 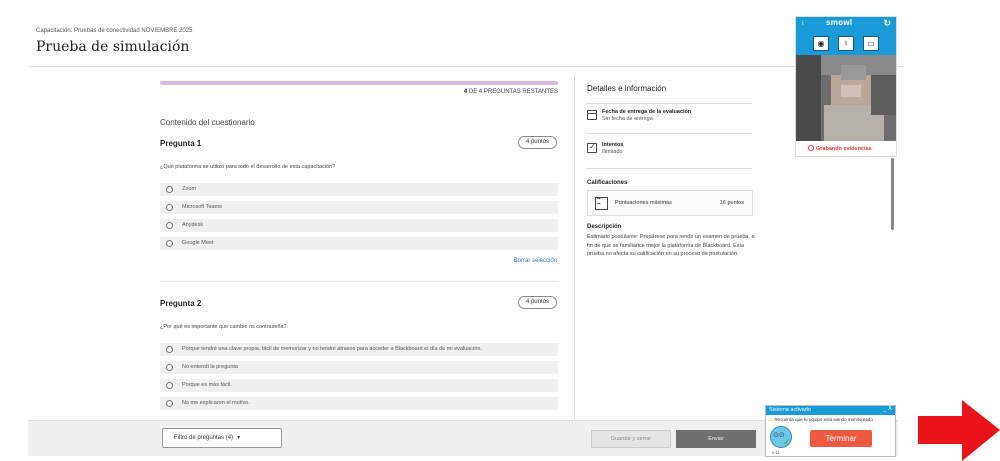 I want to click on device-status-bar: ◉ ♮ ▭, so click(x=846, y=44).